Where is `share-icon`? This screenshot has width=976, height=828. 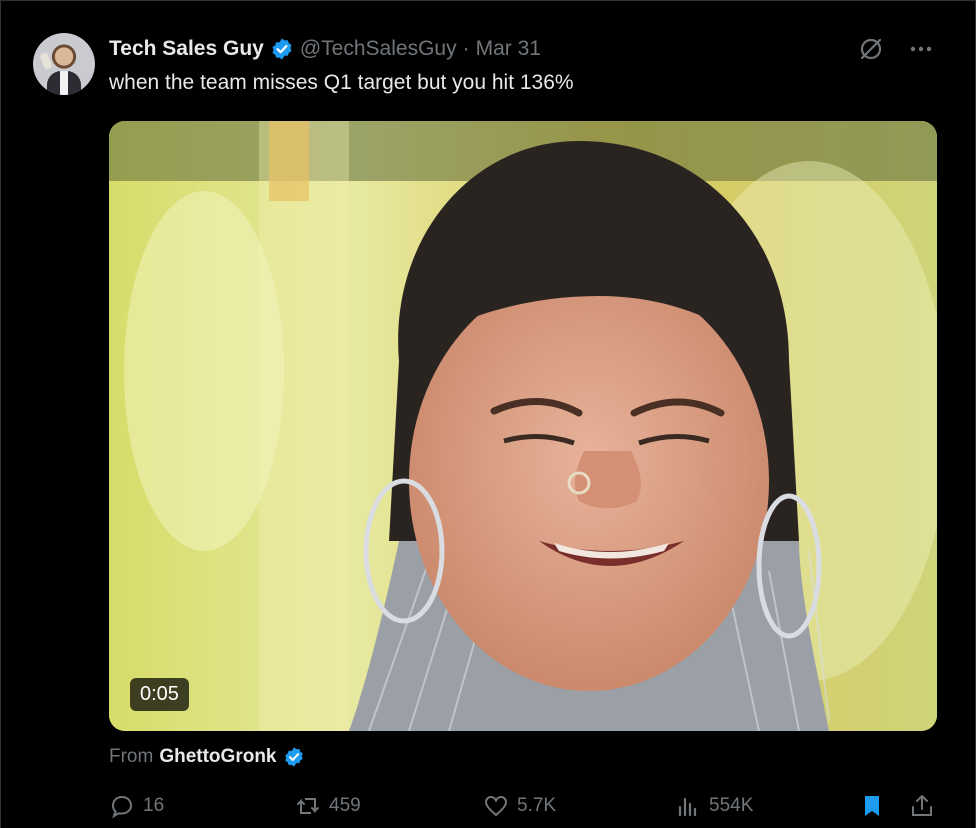
share-icon is located at coordinates (922, 805).